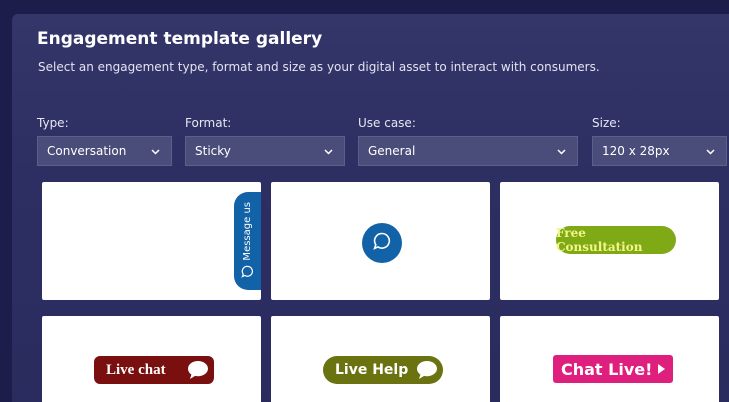  Describe the element at coordinates (151, 241) in the screenshot. I see `template-card-message-us: Message us` at that location.